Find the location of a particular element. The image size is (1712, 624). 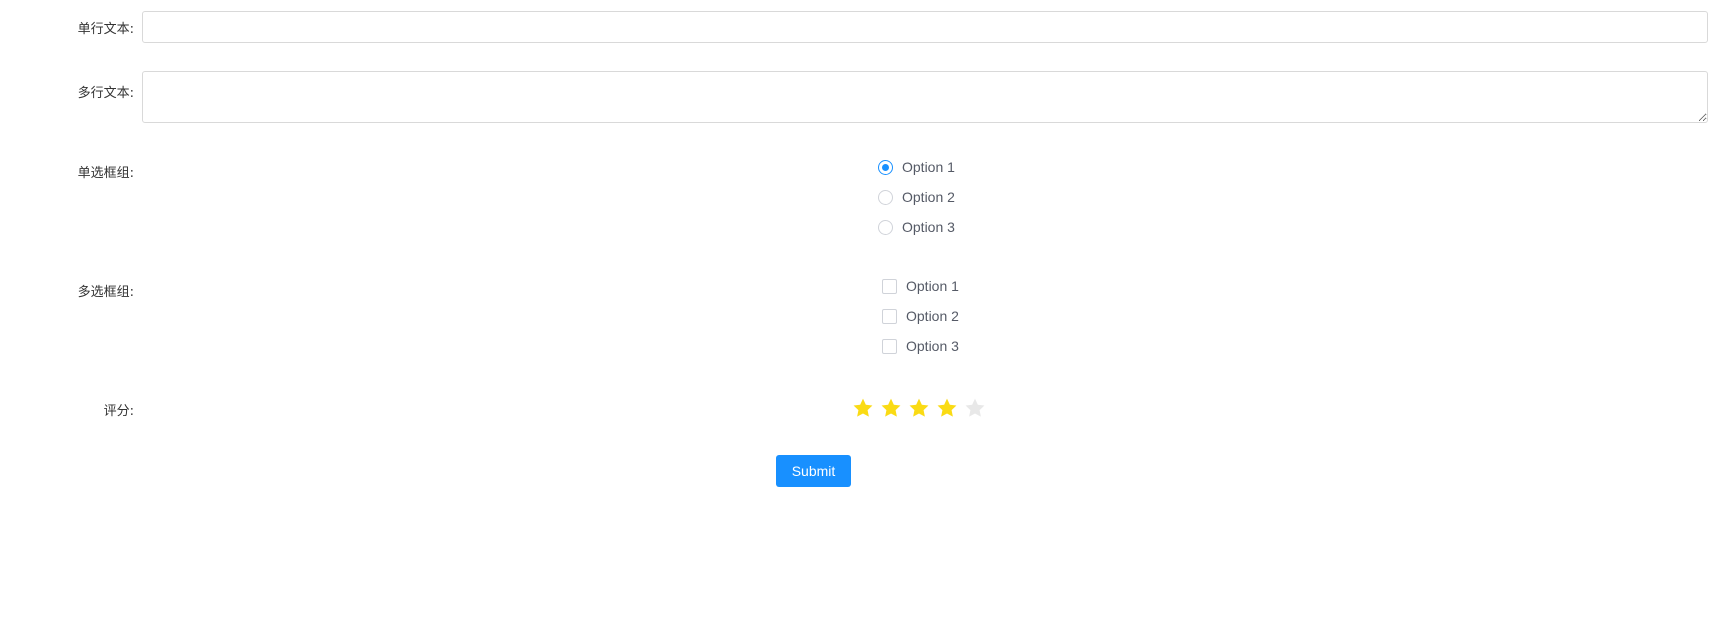

radio-option-3: Option 3 is located at coordinates (916, 227).